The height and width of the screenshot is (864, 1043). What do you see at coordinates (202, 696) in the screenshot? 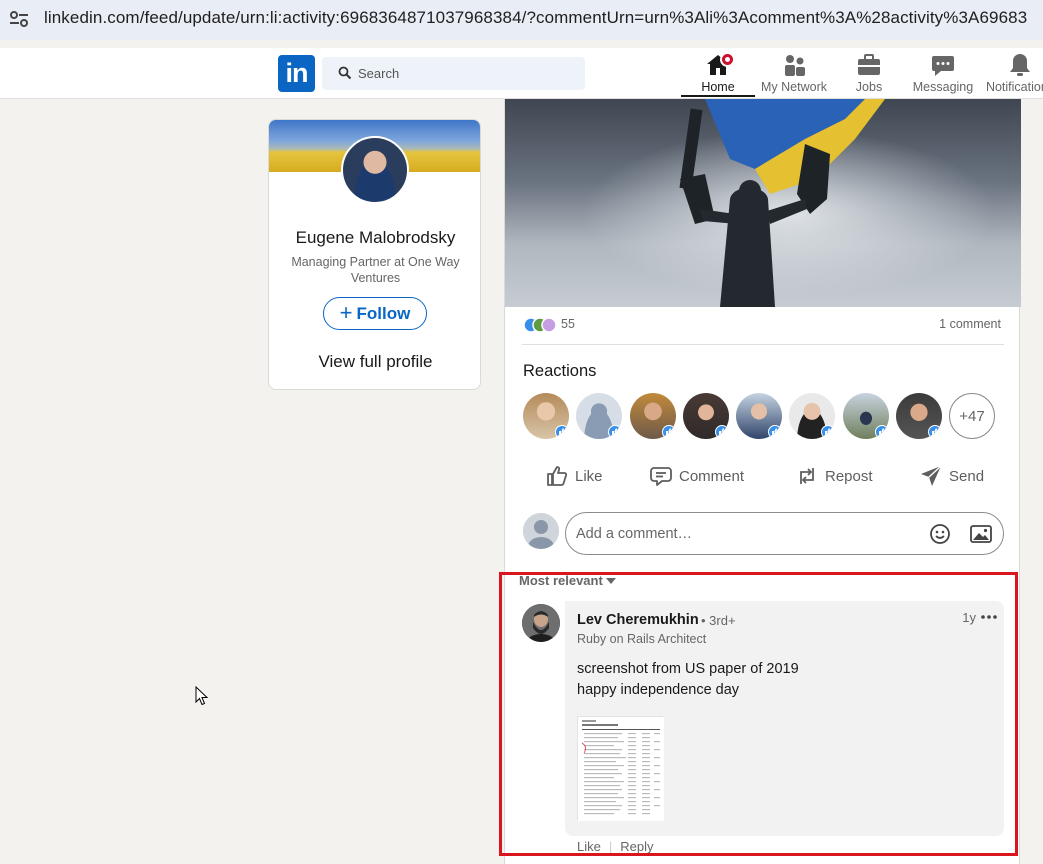
I see `mouse-cursor-icon` at bounding box center [202, 696].